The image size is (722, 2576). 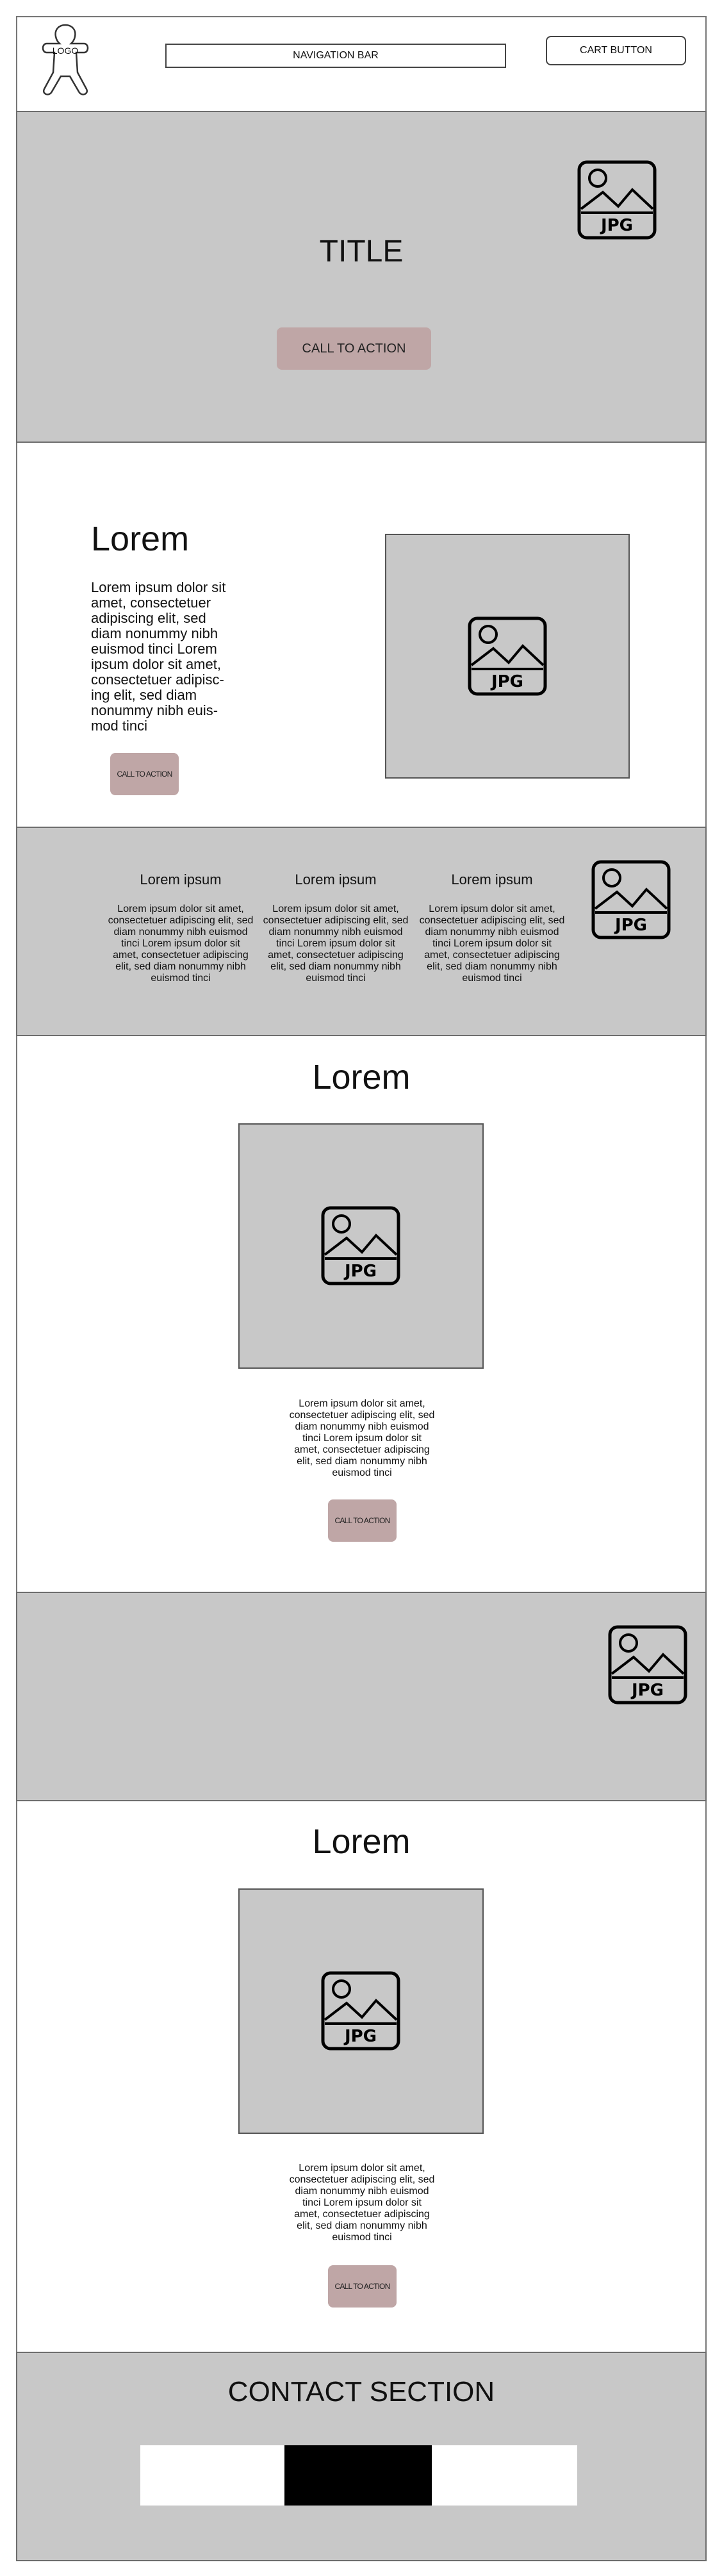 I want to click on section1-cta-button: CALL TO ACTION, so click(x=144, y=774).